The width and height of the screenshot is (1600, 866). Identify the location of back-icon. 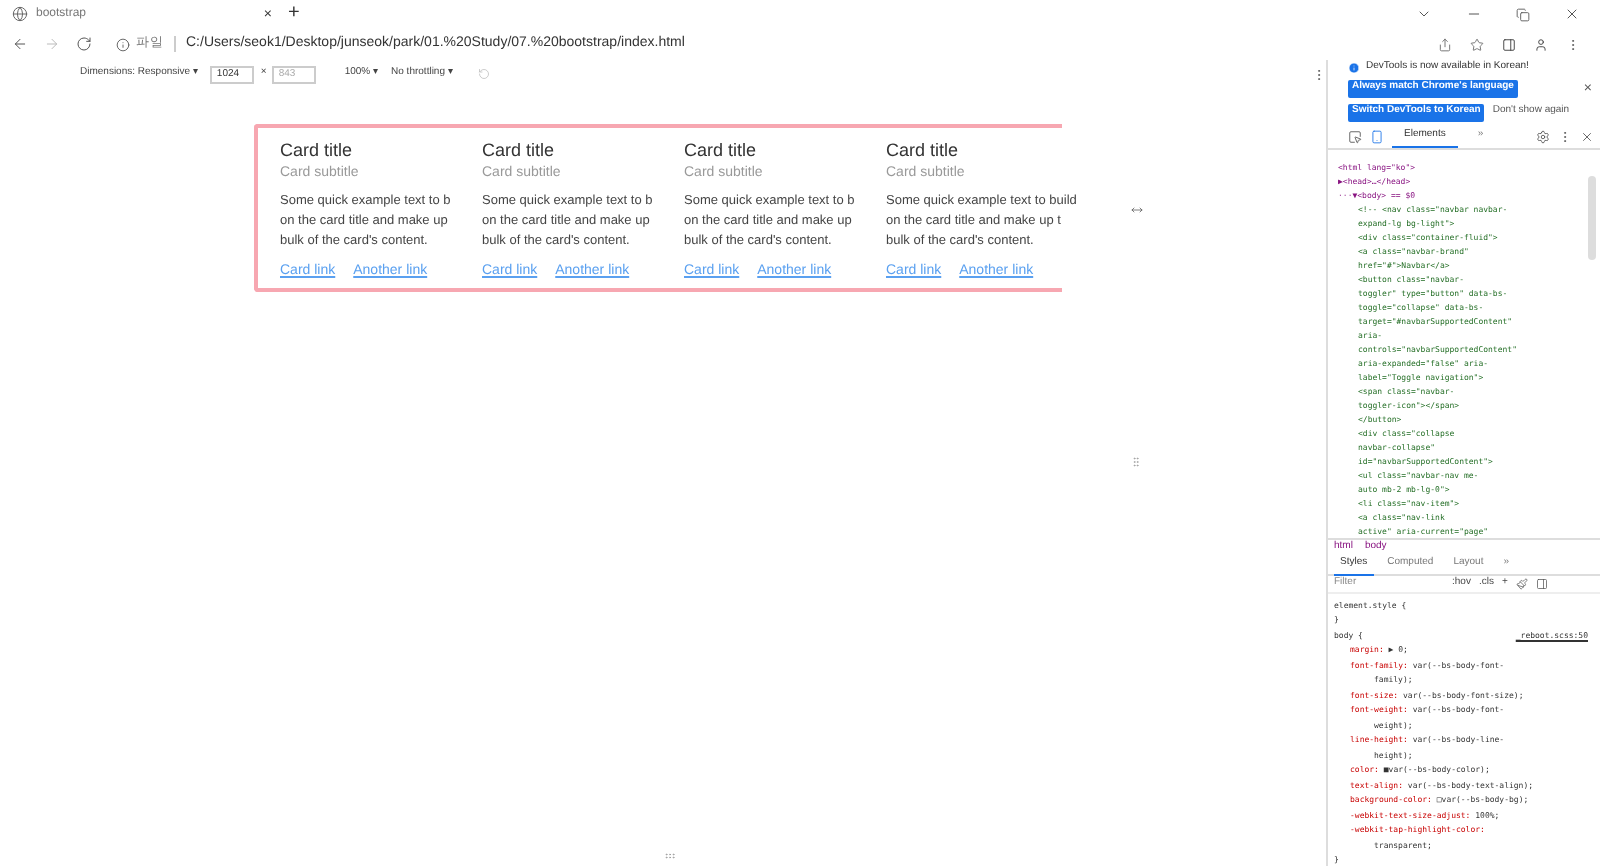
(20, 44).